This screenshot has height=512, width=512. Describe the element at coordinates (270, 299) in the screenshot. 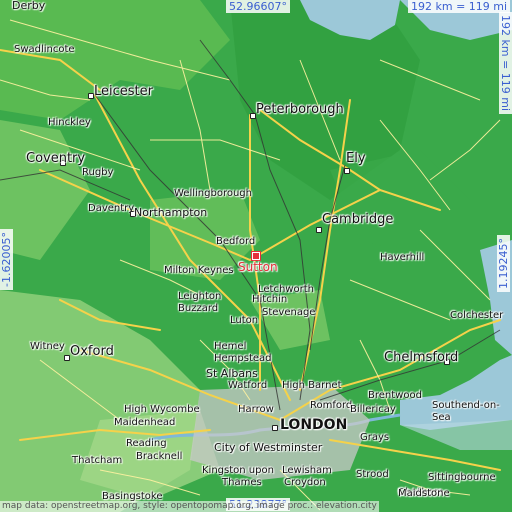

I see `place-hitchin: Hitchin` at that location.